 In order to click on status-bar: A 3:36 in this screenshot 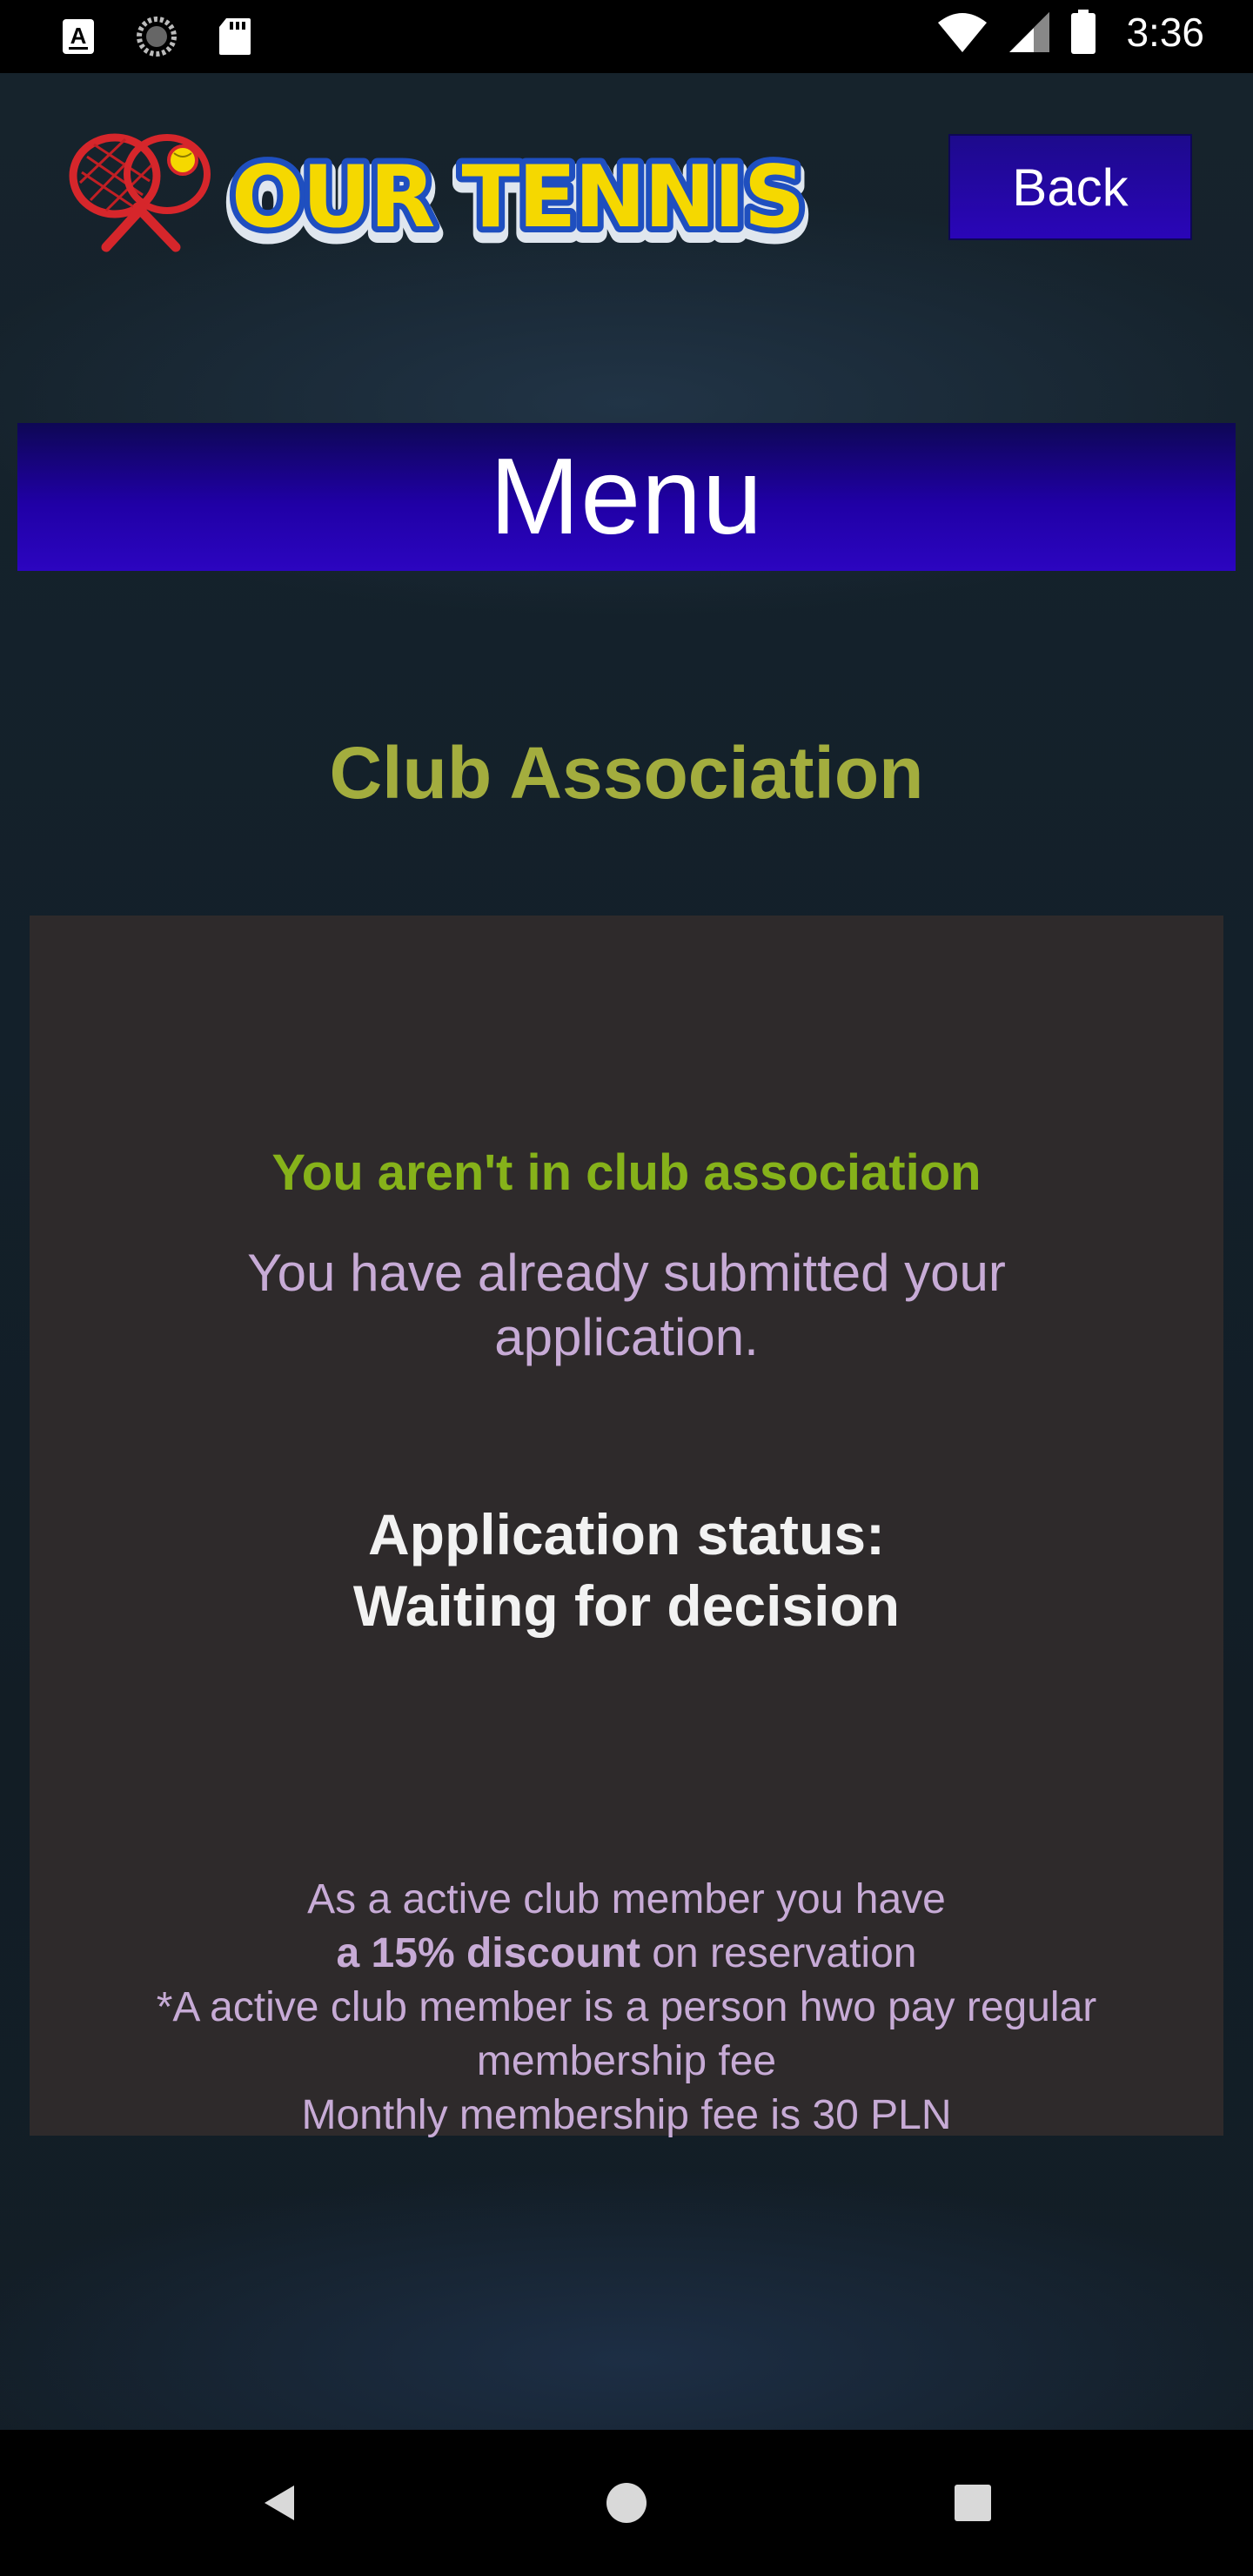, I will do `click(626, 37)`.